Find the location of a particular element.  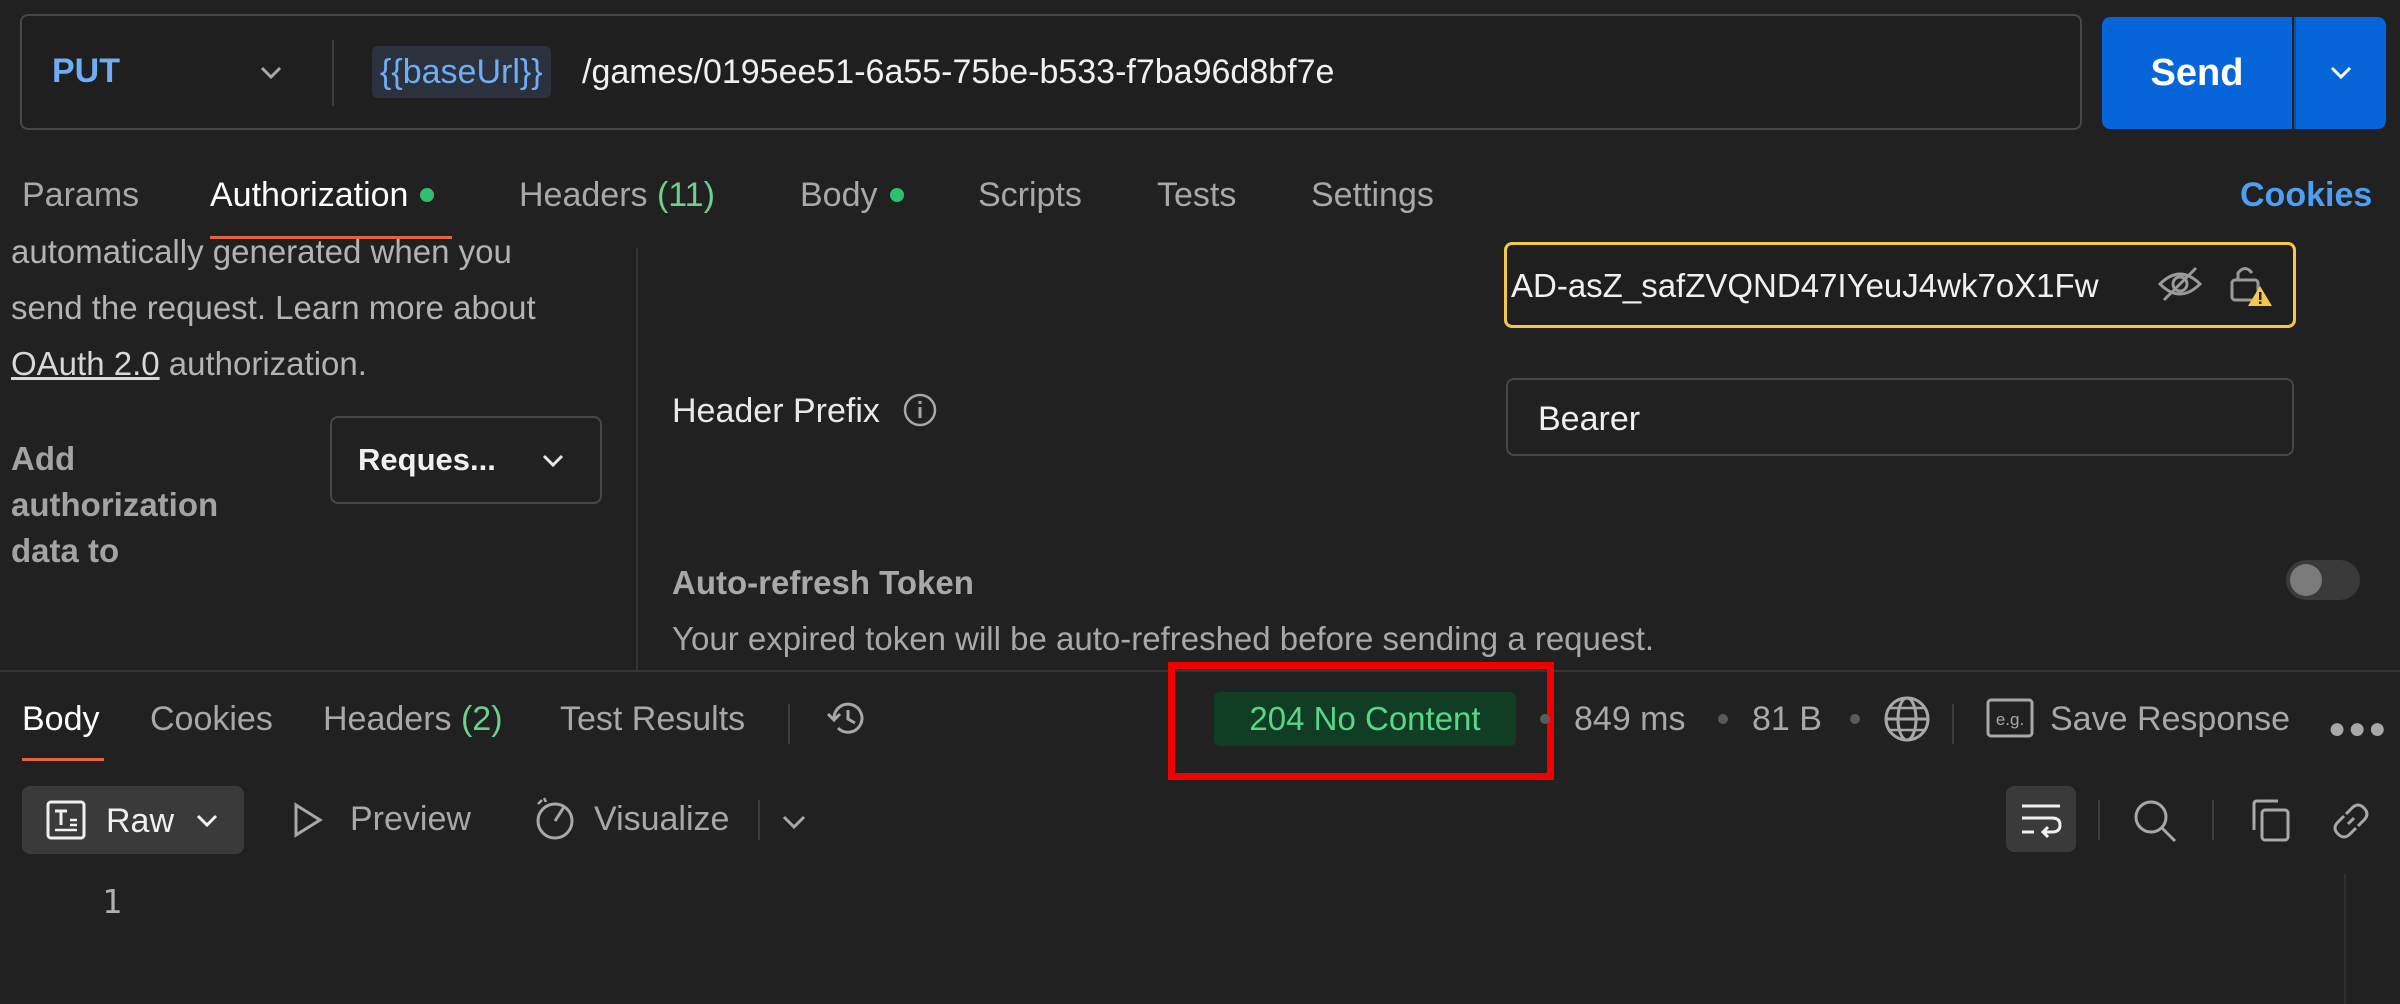

header-prefix-input: Bearer is located at coordinates (1900, 417).